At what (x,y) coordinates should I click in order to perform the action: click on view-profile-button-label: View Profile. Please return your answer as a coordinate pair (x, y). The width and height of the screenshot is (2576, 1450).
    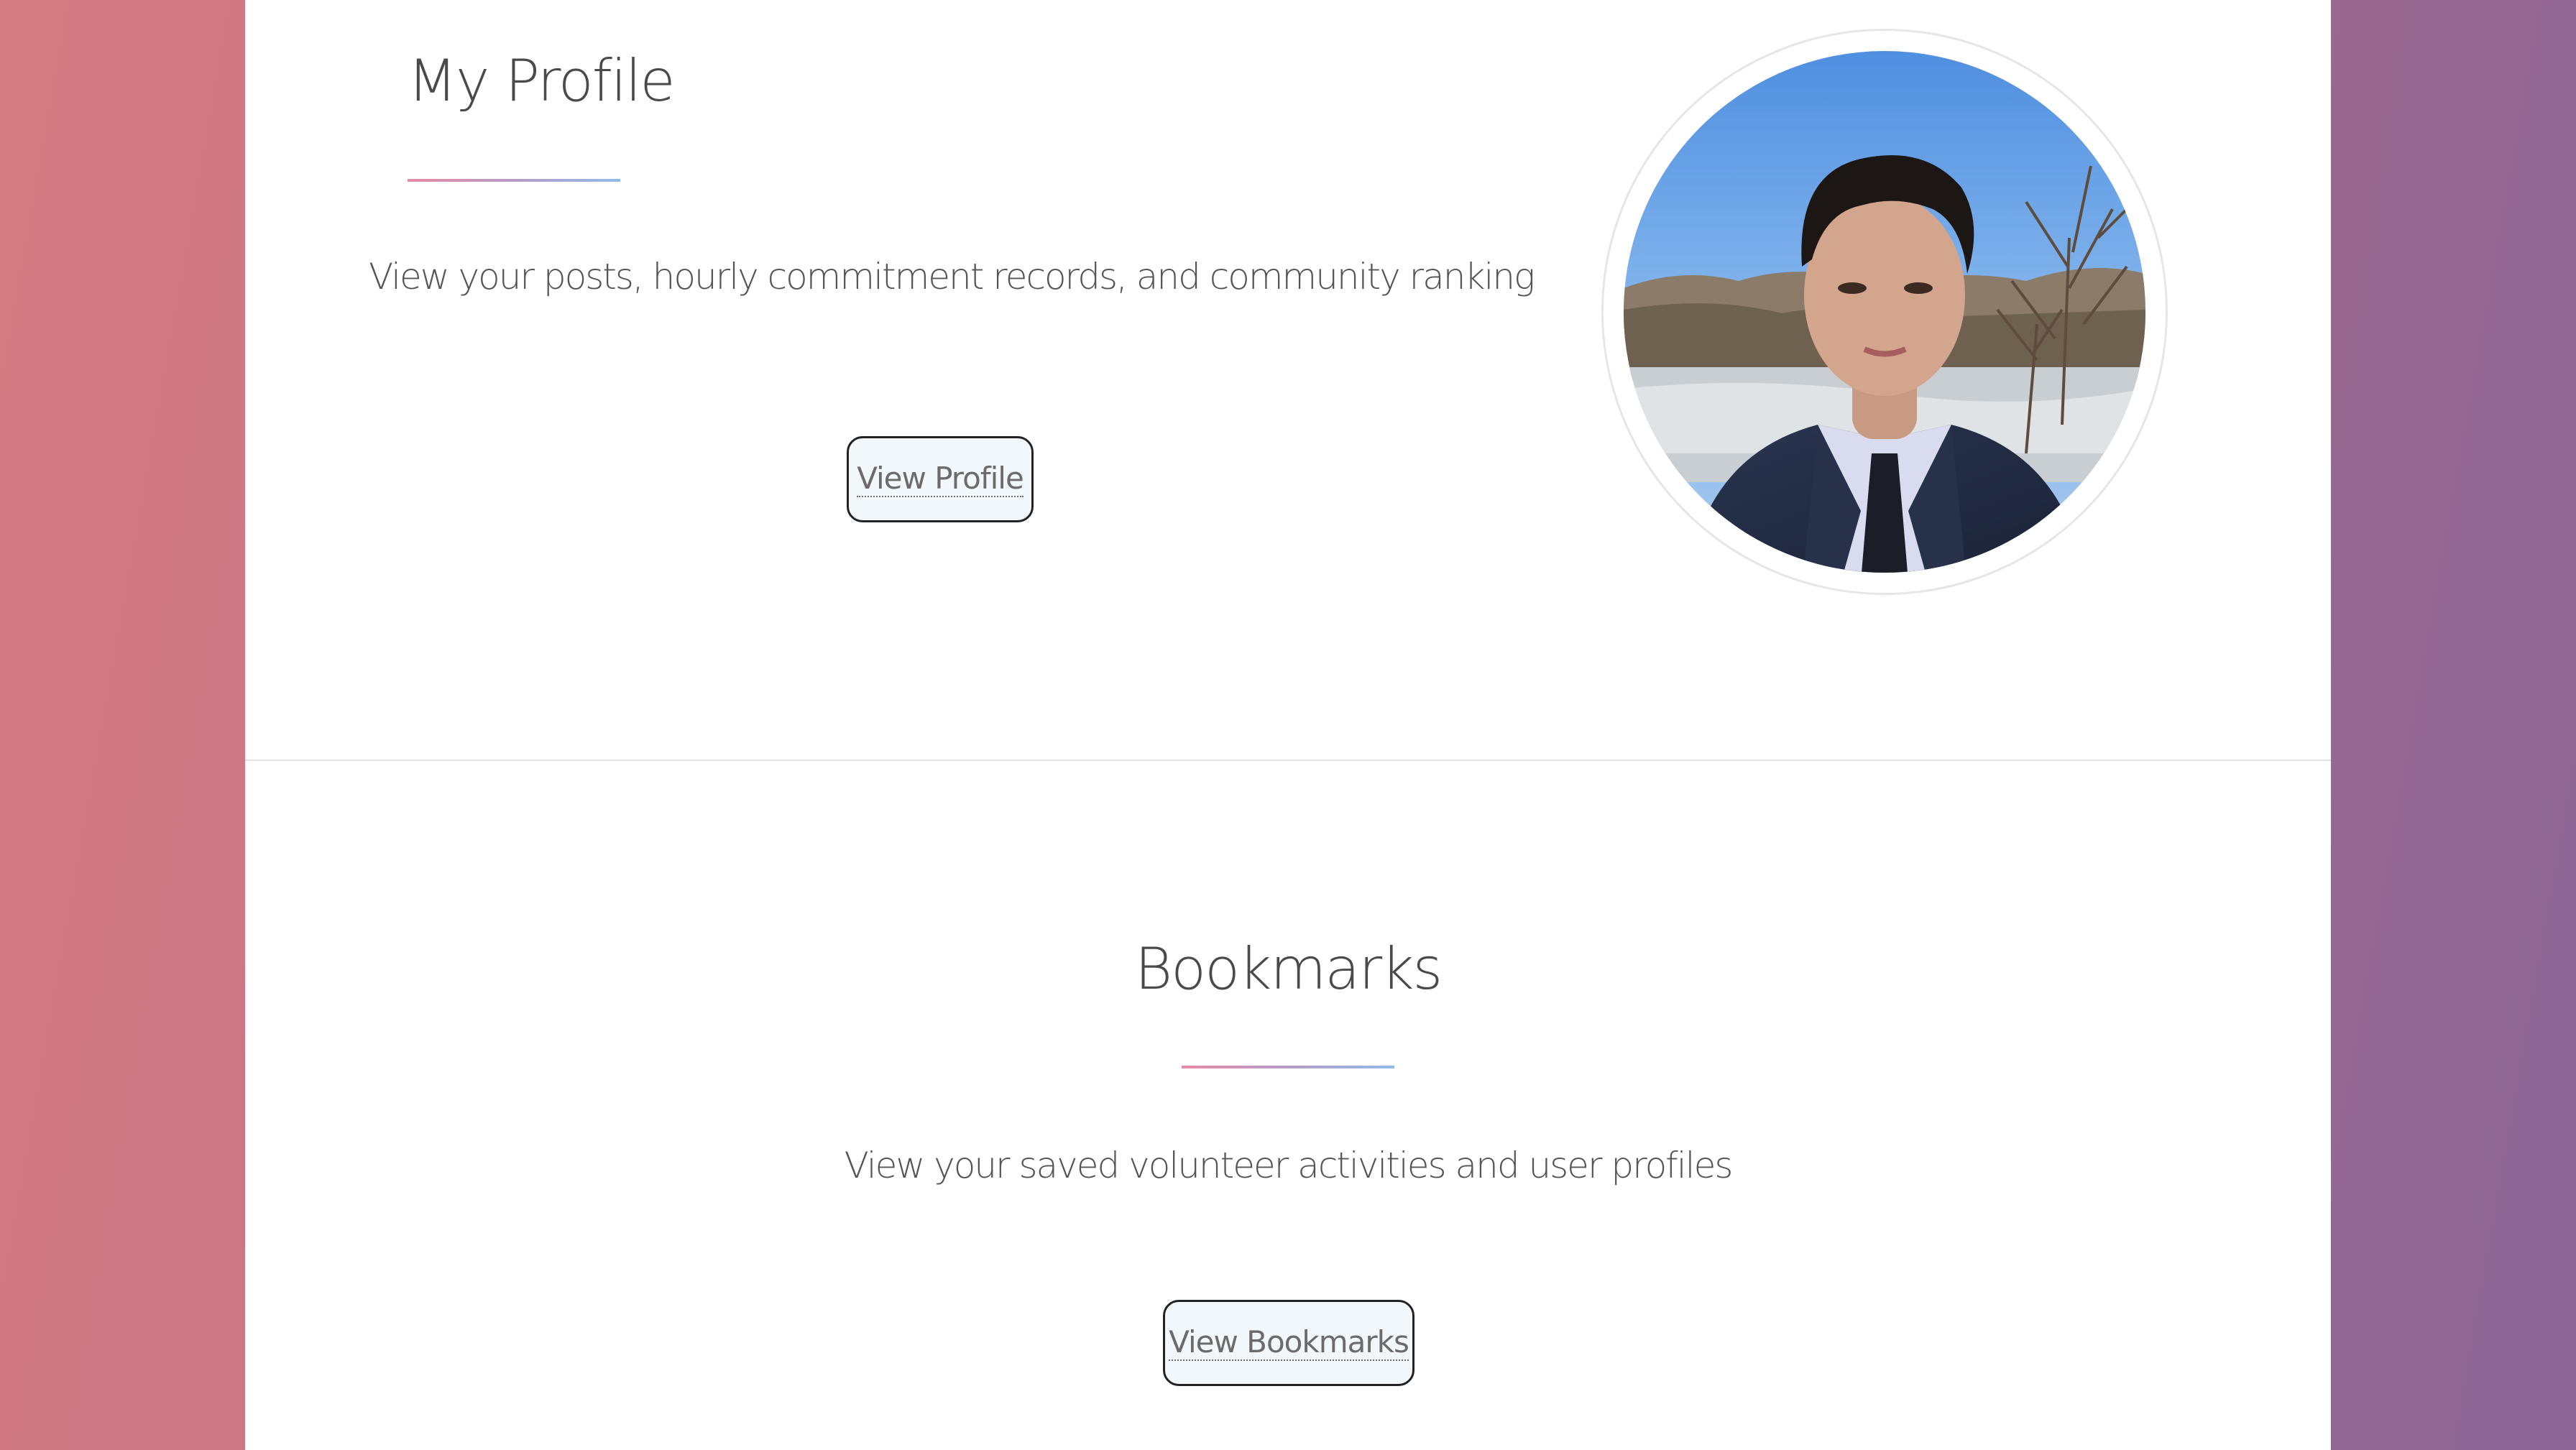
    Looking at the image, I should click on (940, 479).